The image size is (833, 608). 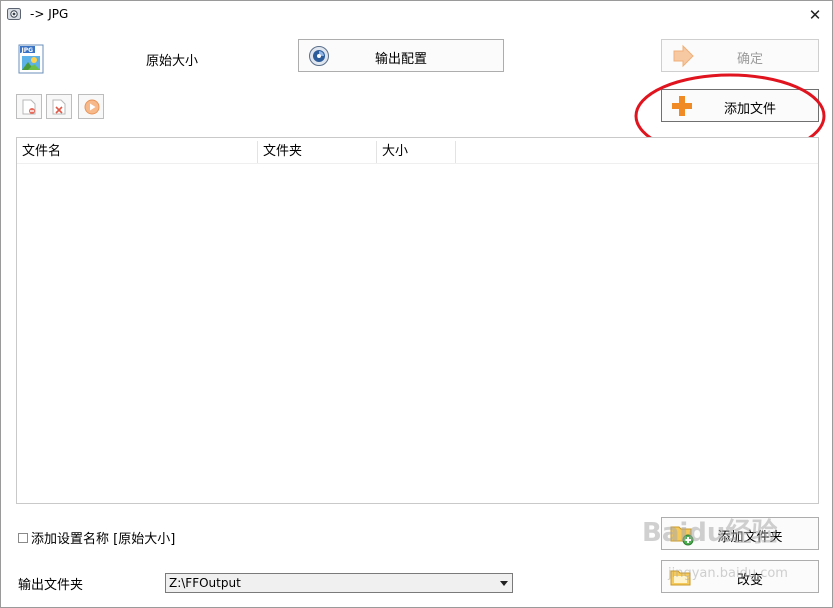 I want to click on remove-item-button, so click(x=29, y=106).